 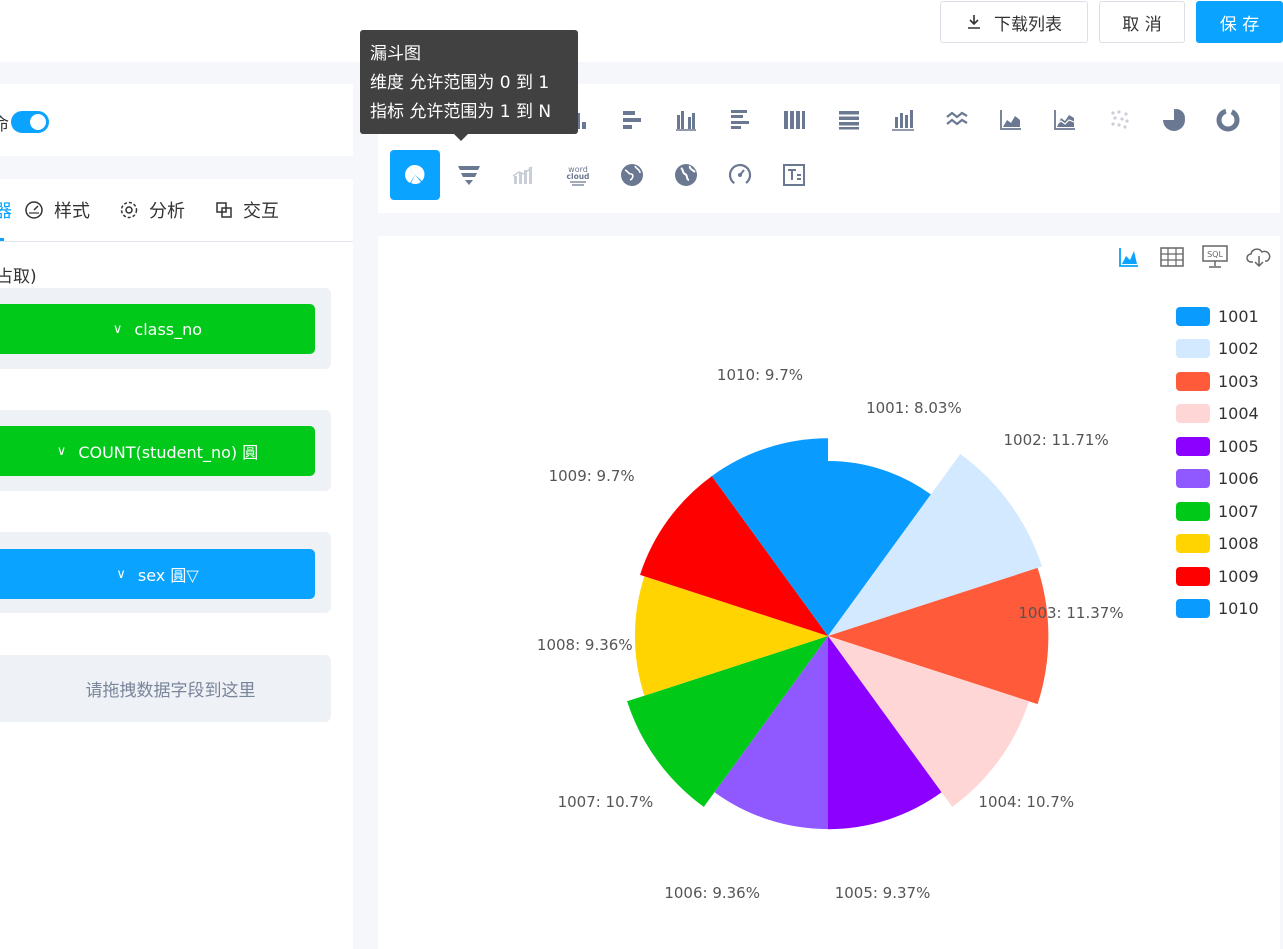 I want to click on legend-label: 1002, so click(x=1238, y=348).